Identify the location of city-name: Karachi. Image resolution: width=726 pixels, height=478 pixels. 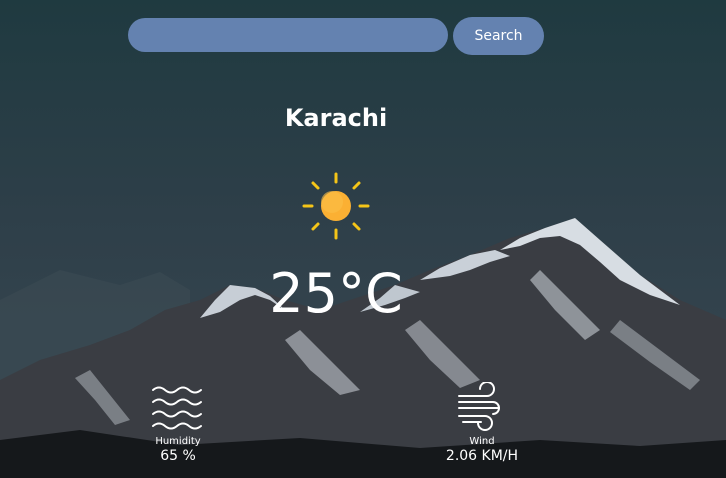
(336, 118).